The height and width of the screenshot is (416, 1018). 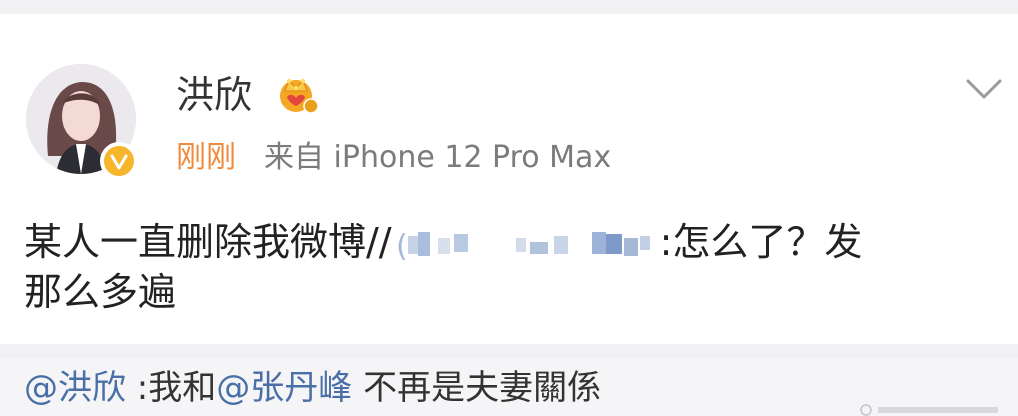 What do you see at coordinates (214, 95) in the screenshot?
I see `author-name: 洪欣` at bounding box center [214, 95].